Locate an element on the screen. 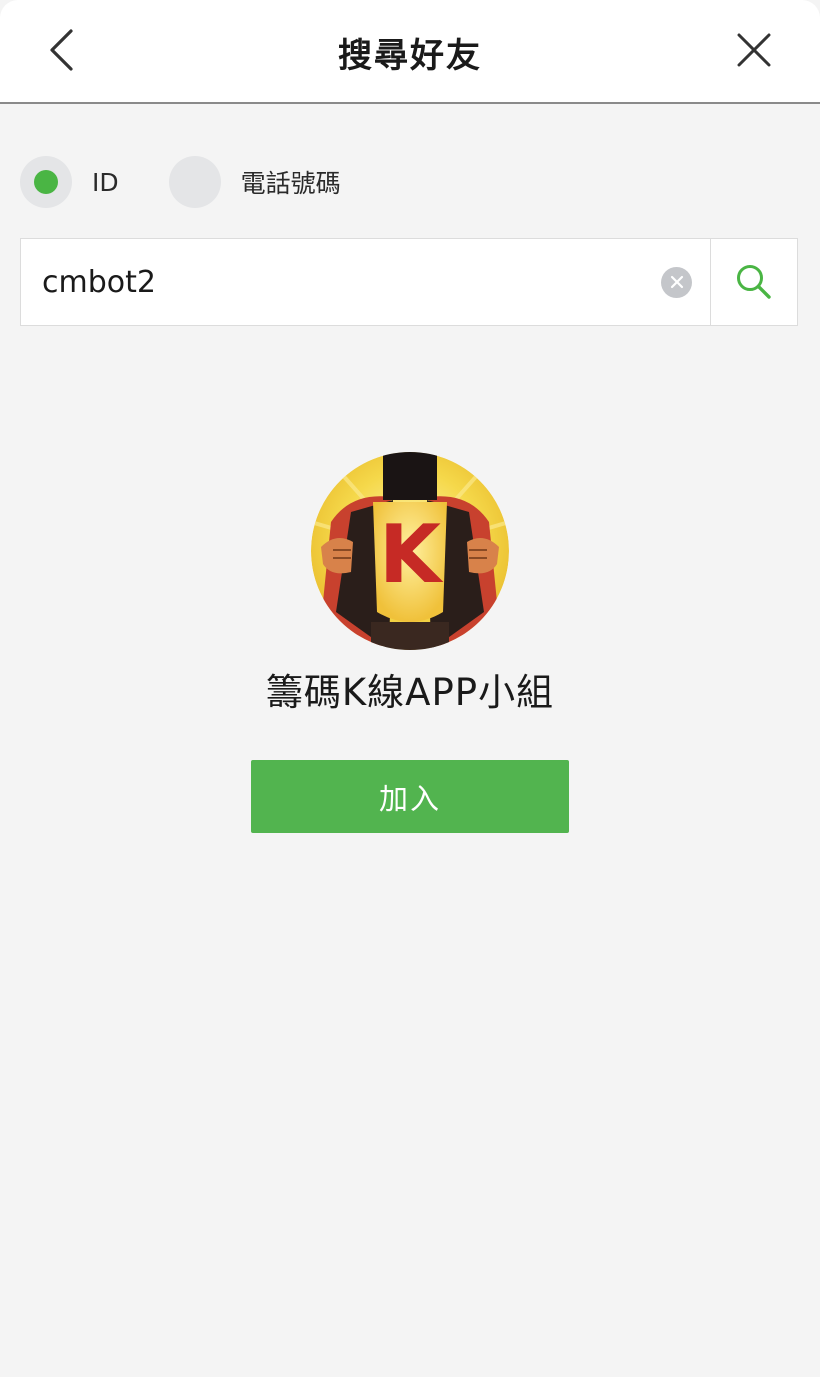 The image size is (820, 1377). clear-button is located at coordinates (676, 282).